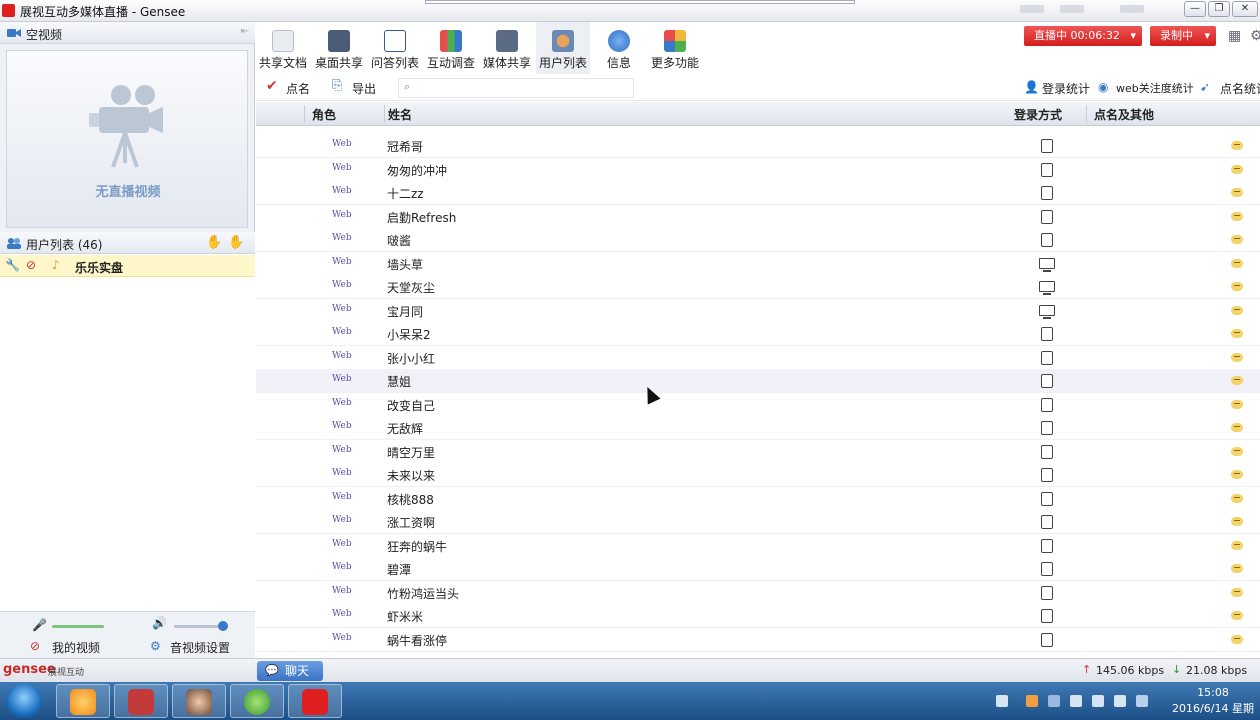 The width and height of the screenshot is (1260, 720). What do you see at coordinates (1219, 9) in the screenshot?
I see `restore-button: ❐` at bounding box center [1219, 9].